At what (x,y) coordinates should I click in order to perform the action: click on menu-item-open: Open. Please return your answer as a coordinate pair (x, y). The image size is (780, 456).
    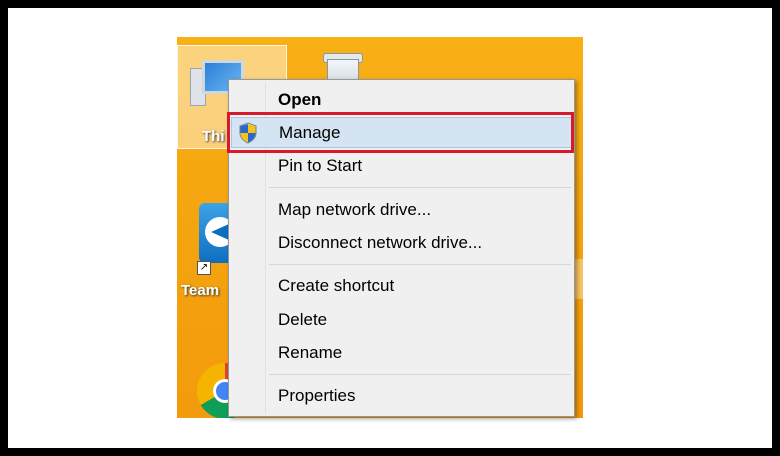
    Looking at the image, I should click on (401, 99).